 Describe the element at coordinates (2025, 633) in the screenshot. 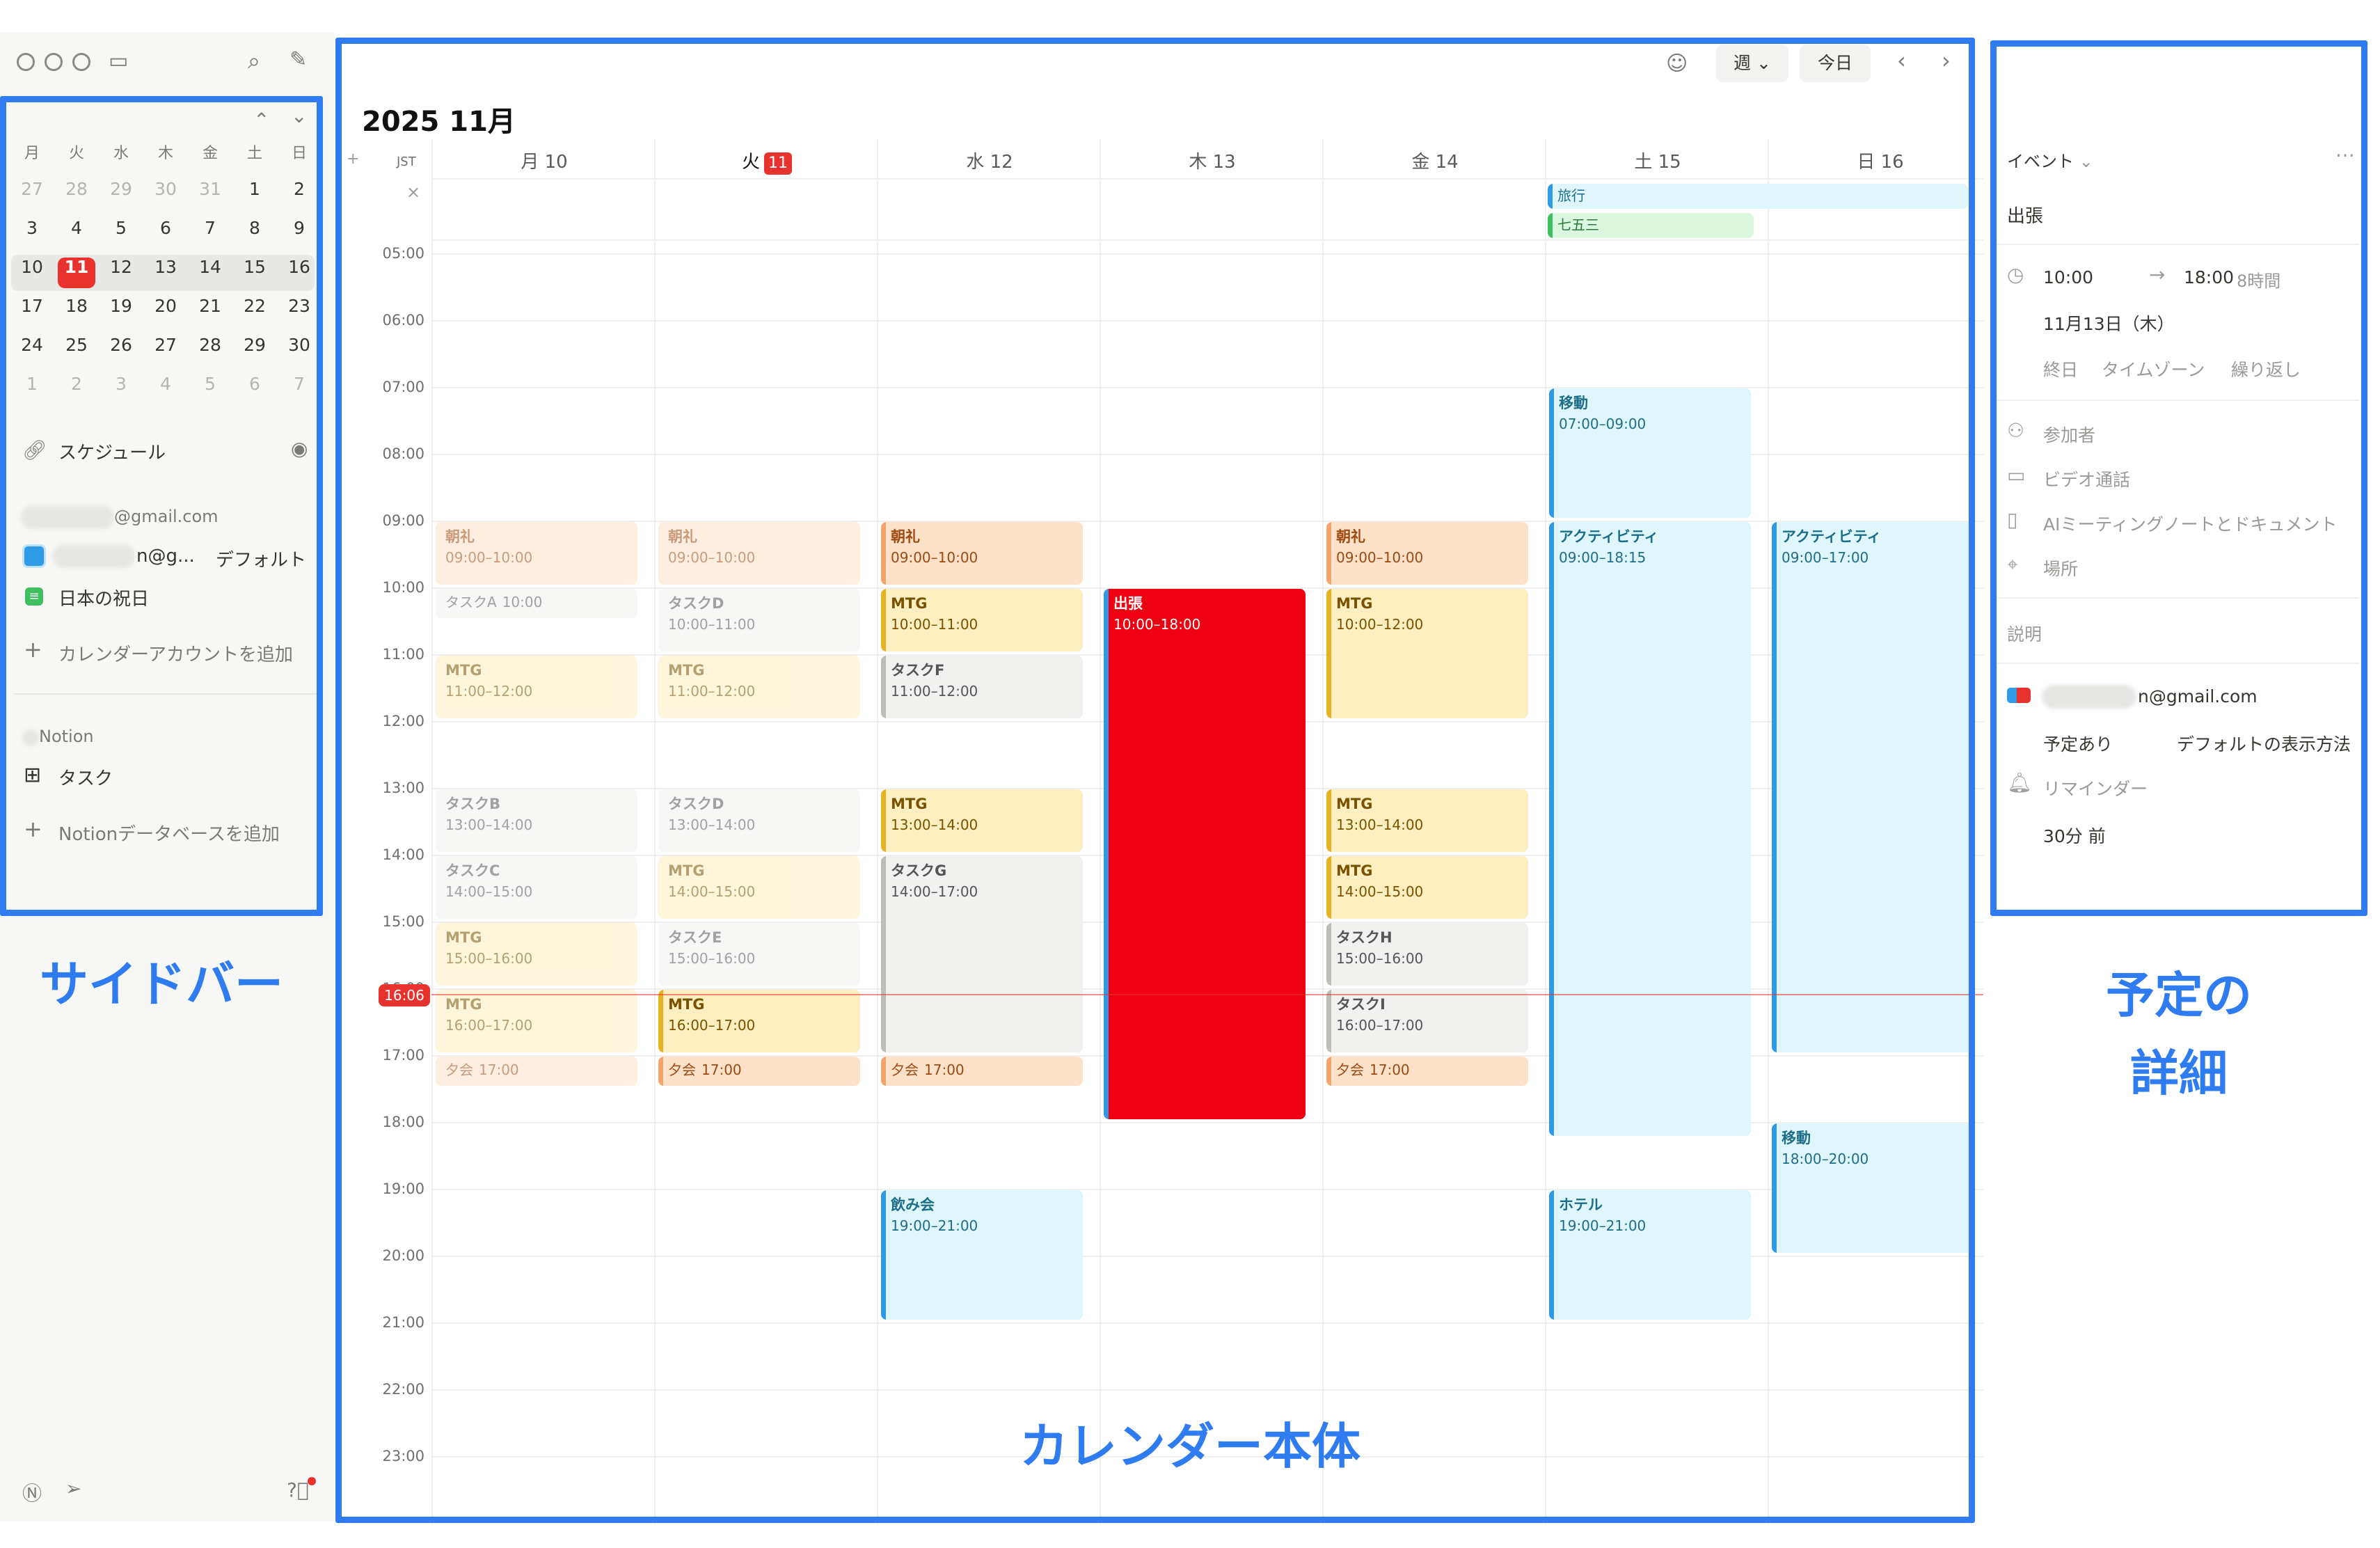

I see `description-field: 説明` at that location.